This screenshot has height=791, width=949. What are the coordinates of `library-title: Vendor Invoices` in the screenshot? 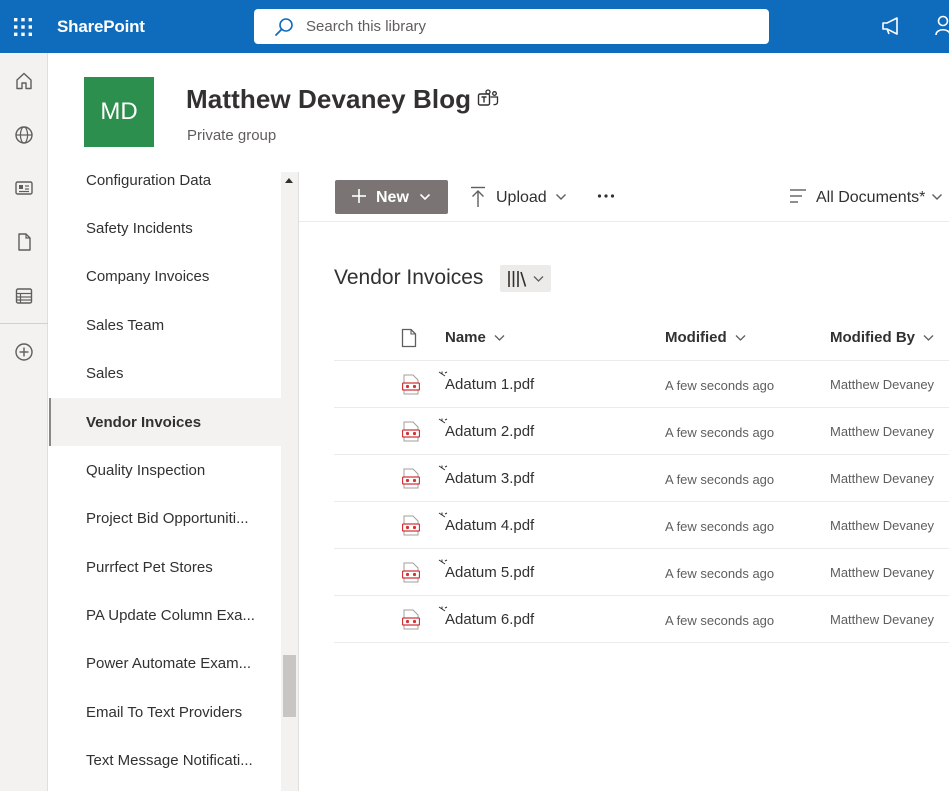 It's located at (409, 277).